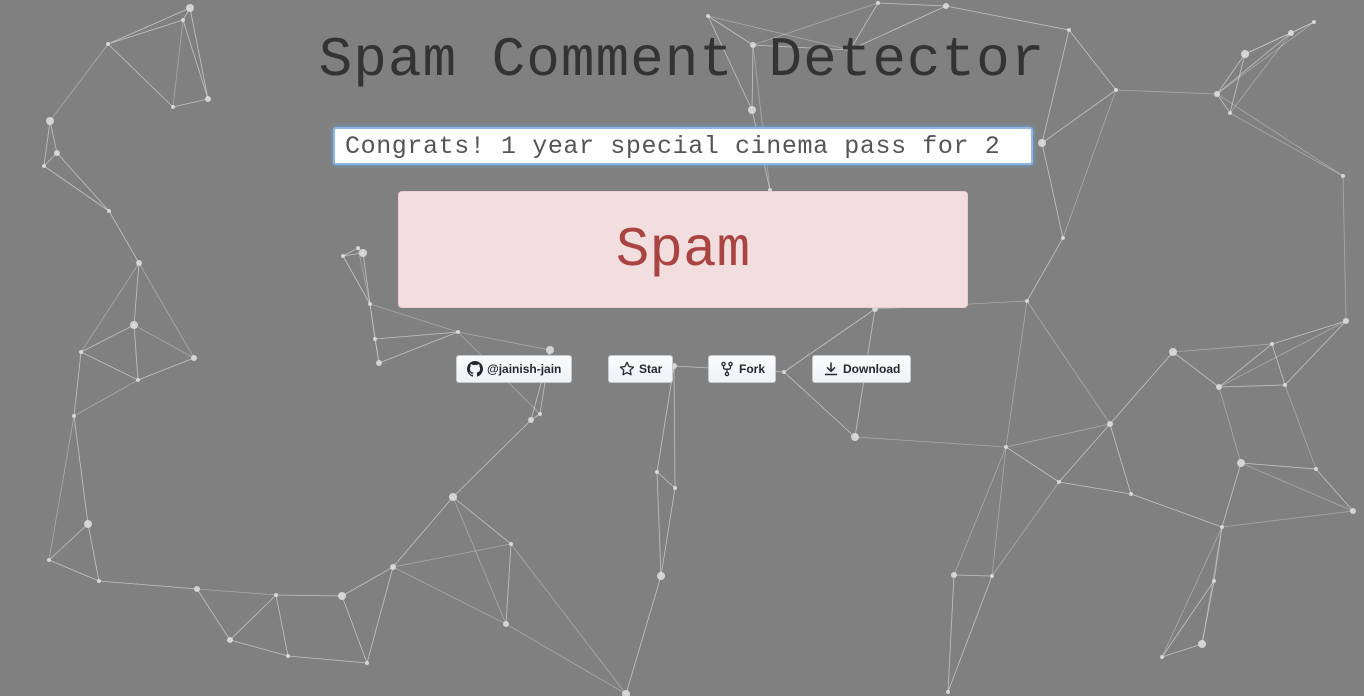 The width and height of the screenshot is (1364, 696). I want to click on github-download-button: Download, so click(862, 369).